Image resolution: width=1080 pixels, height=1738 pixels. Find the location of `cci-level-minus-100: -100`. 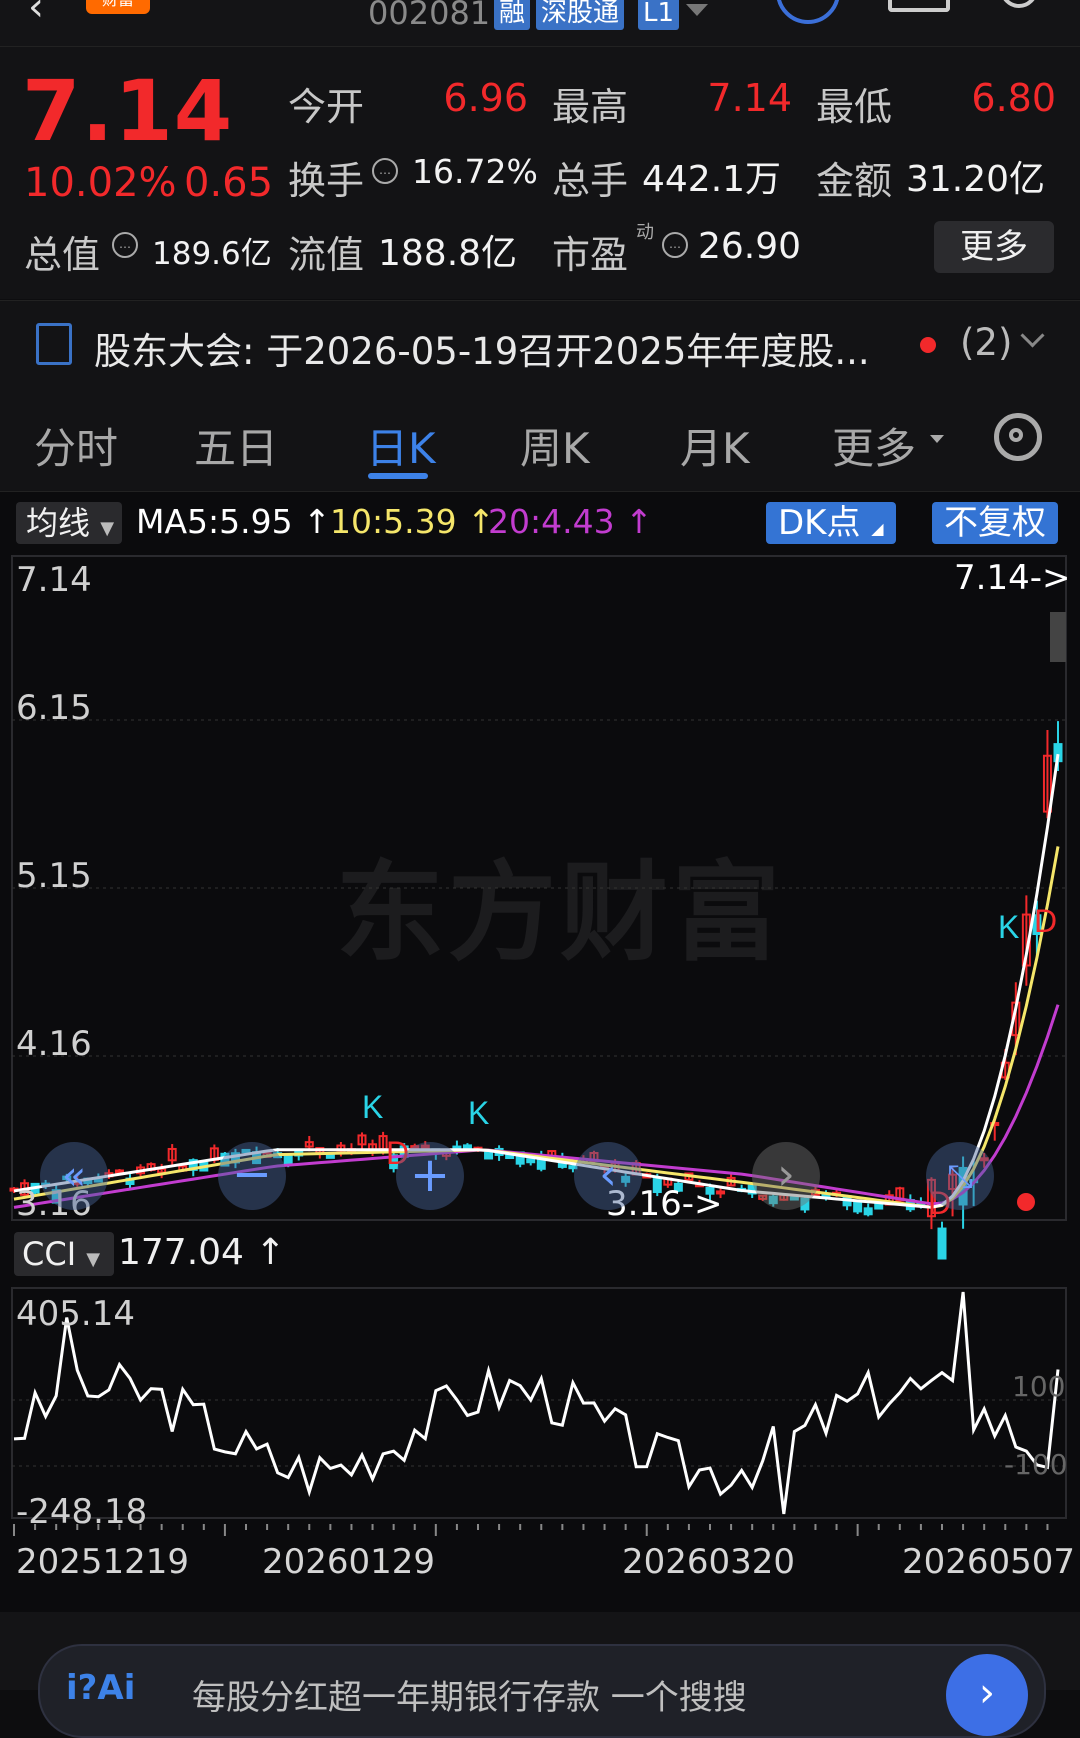

cci-level-minus-100: -100 is located at coordinates (1036, 1464).